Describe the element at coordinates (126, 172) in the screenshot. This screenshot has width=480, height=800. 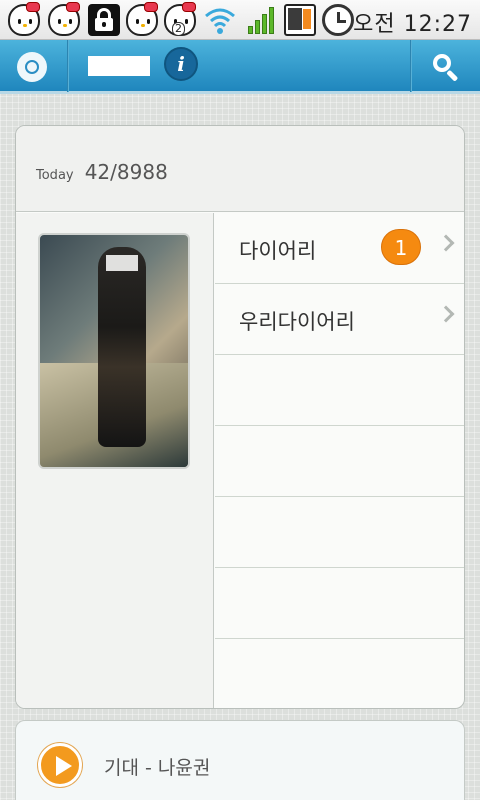
I see `today-count: 42/8988` at that location.